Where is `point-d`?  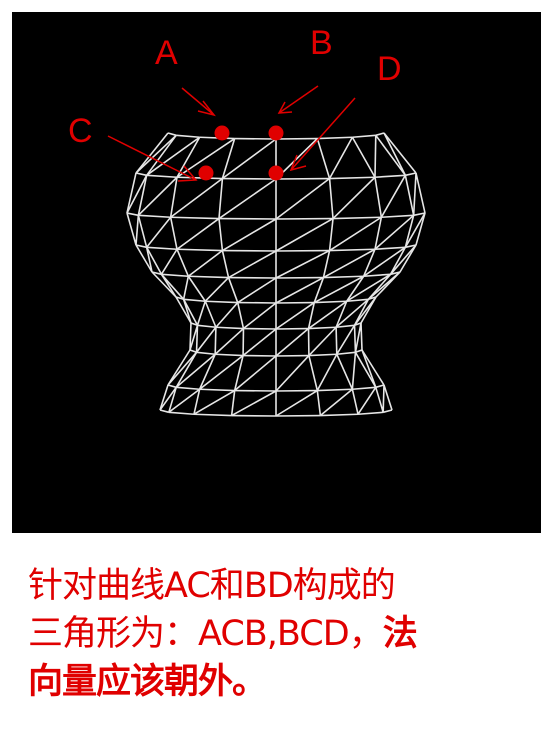 point-d is located at coordinates (276, 173).